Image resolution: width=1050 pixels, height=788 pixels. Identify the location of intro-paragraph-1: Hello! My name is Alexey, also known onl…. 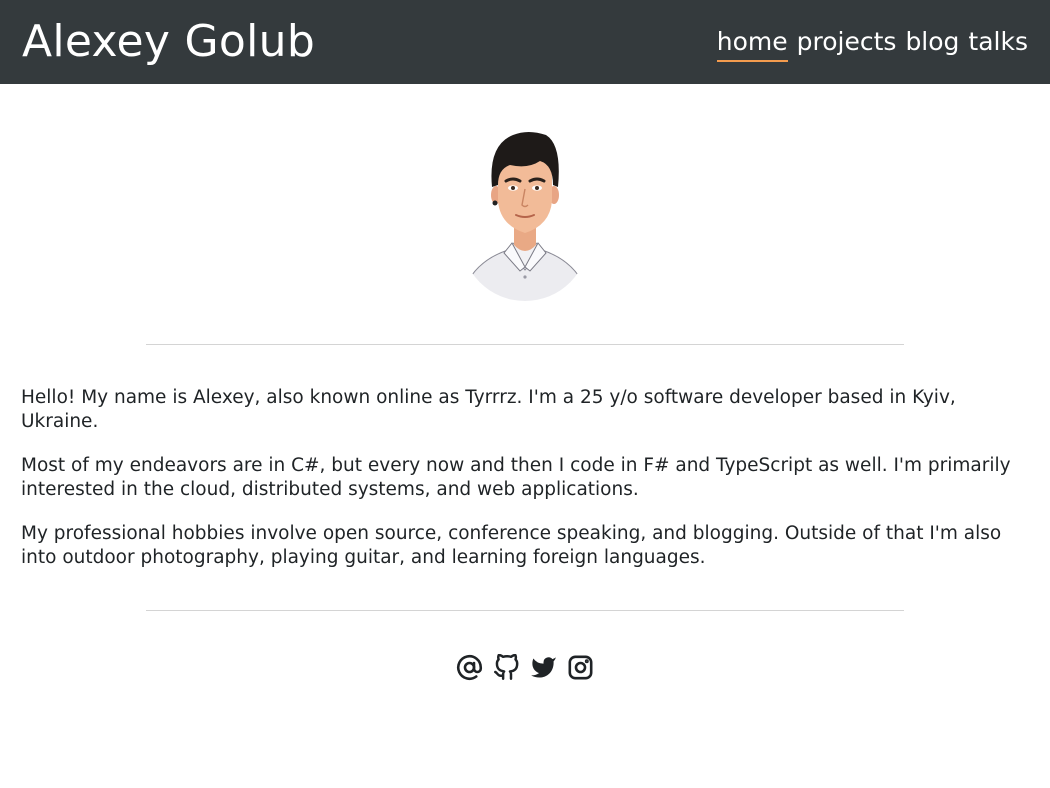
(488, 409).